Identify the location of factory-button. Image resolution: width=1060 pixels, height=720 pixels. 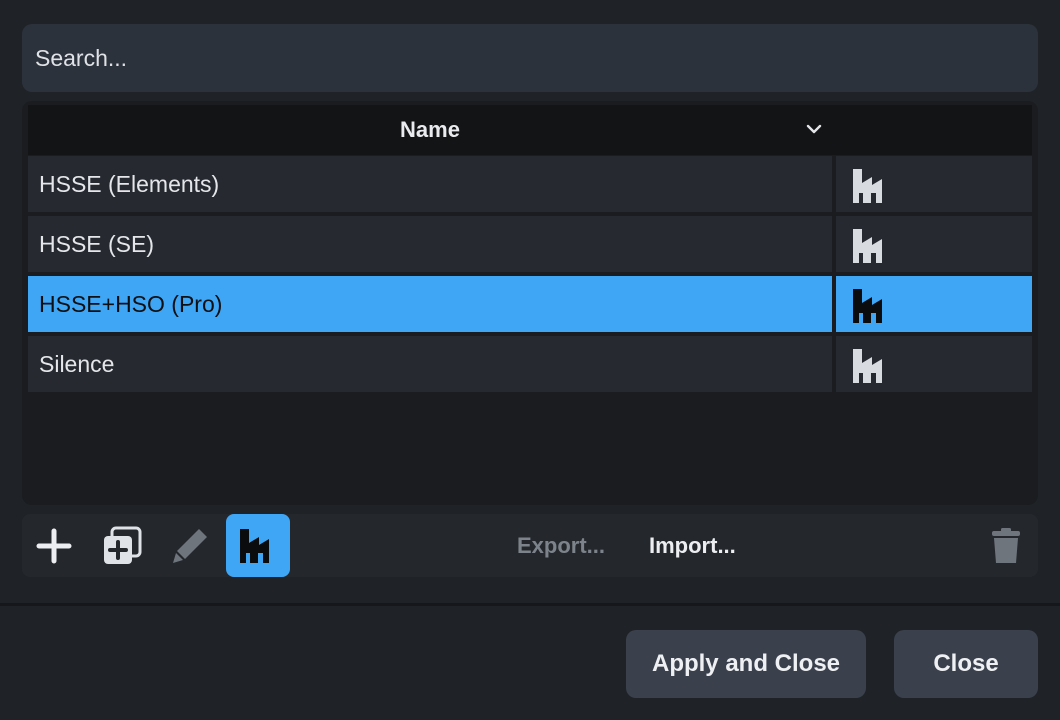
(258, 545).